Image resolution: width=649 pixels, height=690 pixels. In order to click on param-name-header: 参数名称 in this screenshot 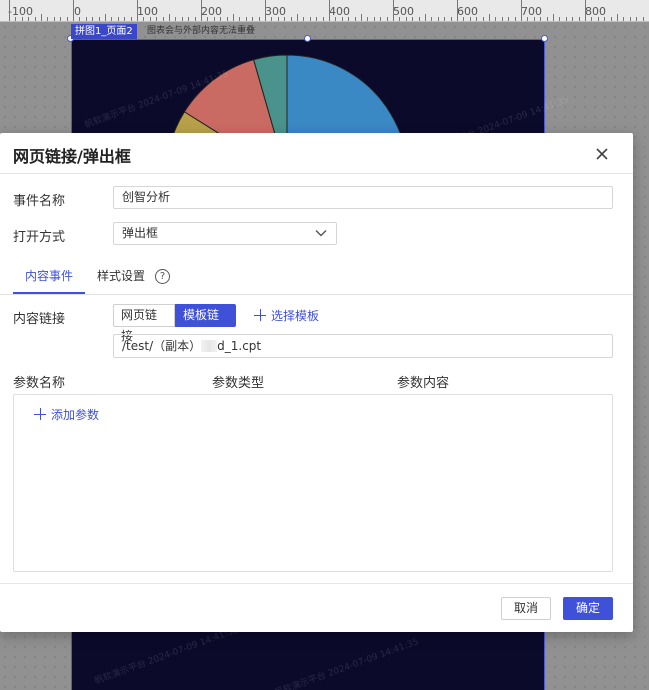, I will do `click(39, 383)`.